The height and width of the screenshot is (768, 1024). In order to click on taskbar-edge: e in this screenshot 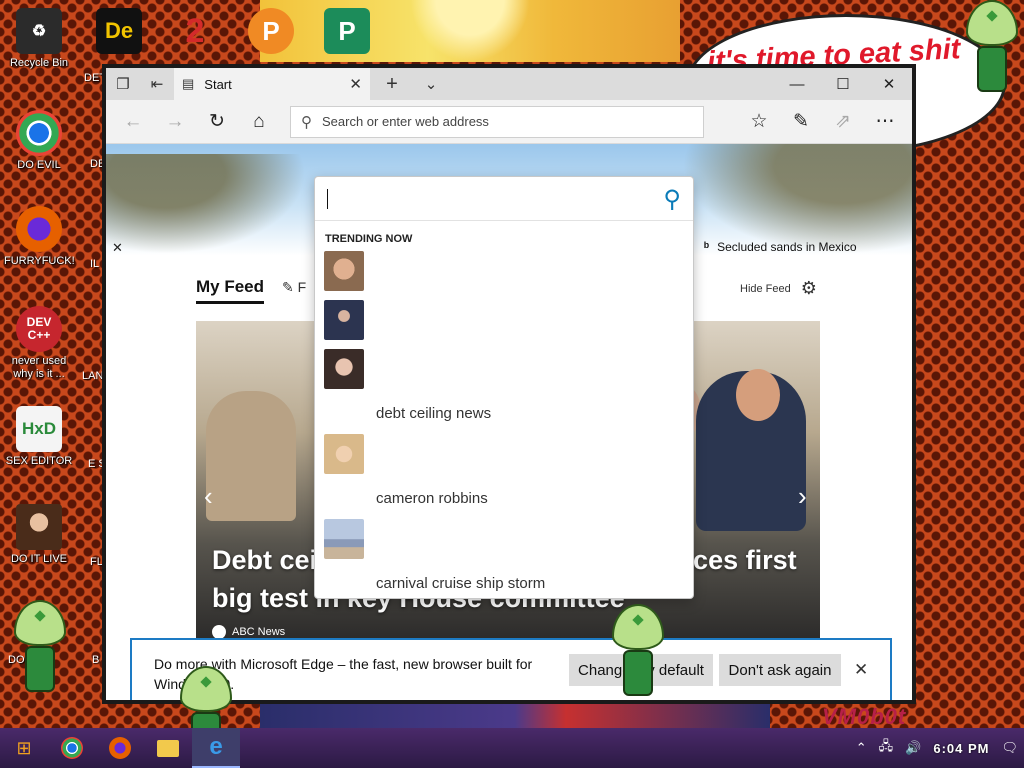, I will do `click(216, 748)`.